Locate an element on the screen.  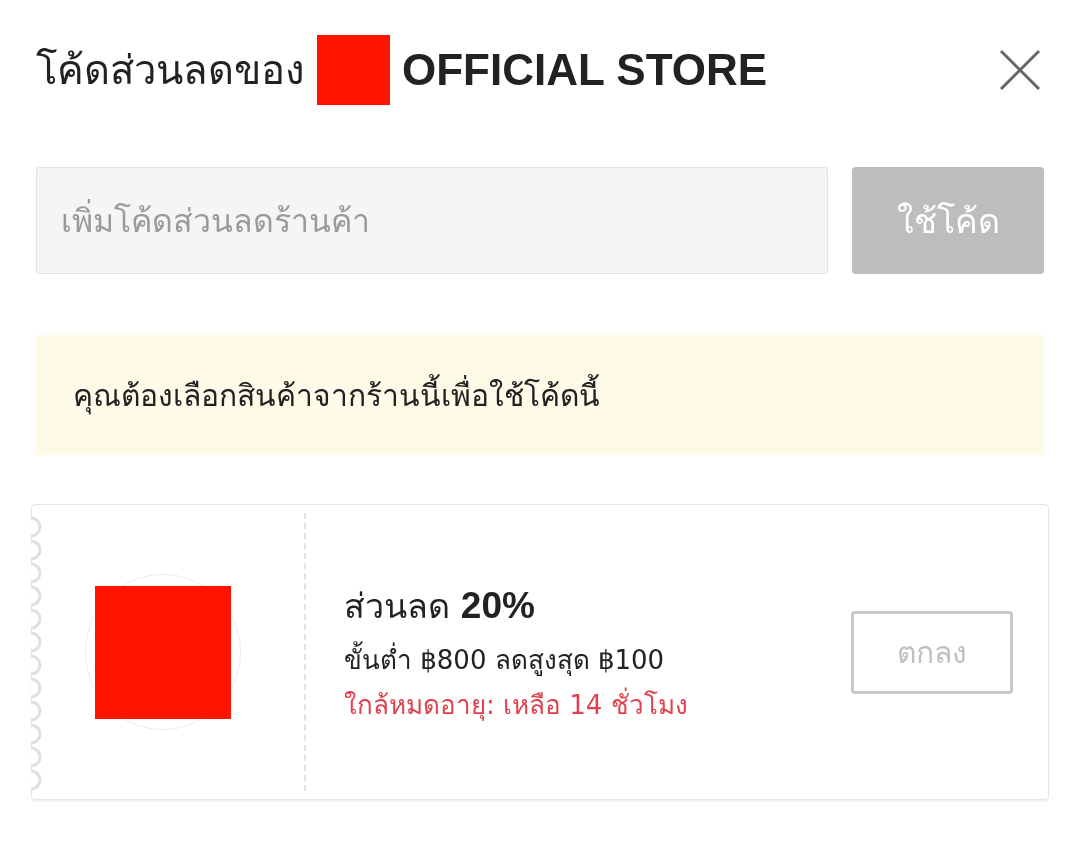
voucher-expiry: ใกล้หมดอายุ: เหลือ 14 ชั่วโมง is located at coordinates (597, 704).